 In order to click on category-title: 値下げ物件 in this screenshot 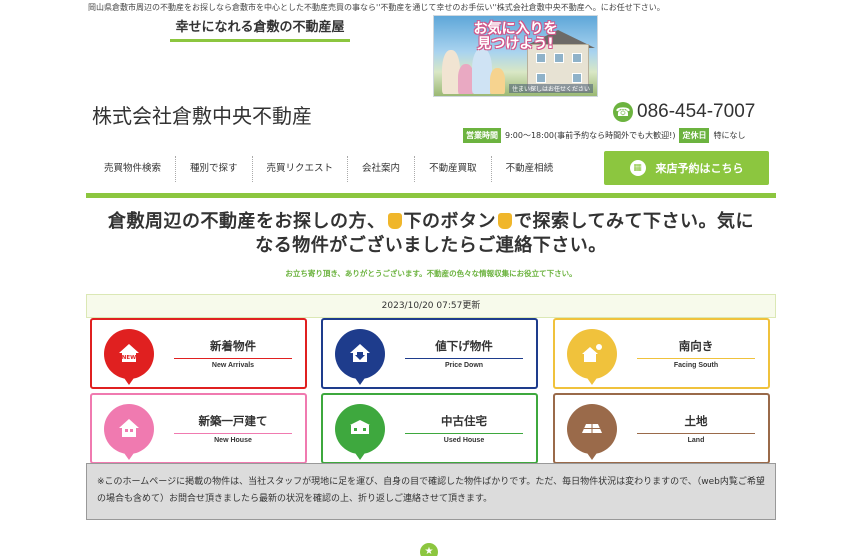, I will do `click(464, 348)`.